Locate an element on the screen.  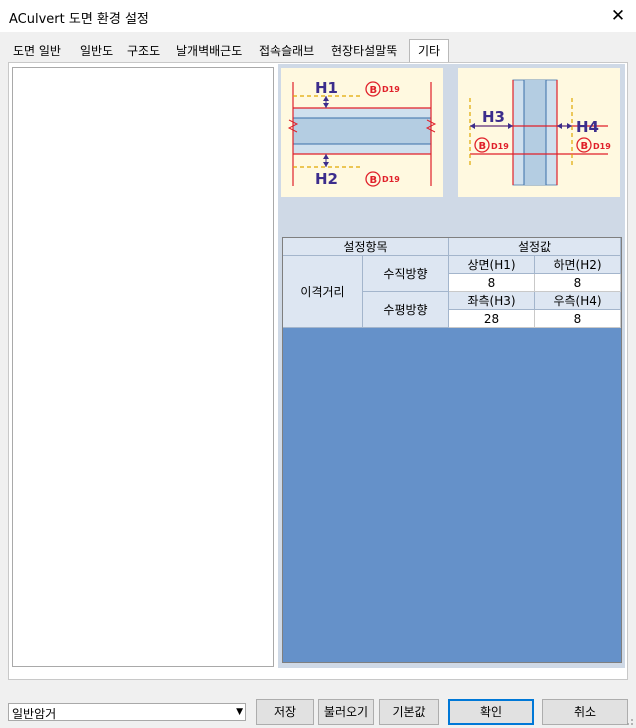
tab-drawing-general: 도면 일반 is located at coordinates (37, 51).